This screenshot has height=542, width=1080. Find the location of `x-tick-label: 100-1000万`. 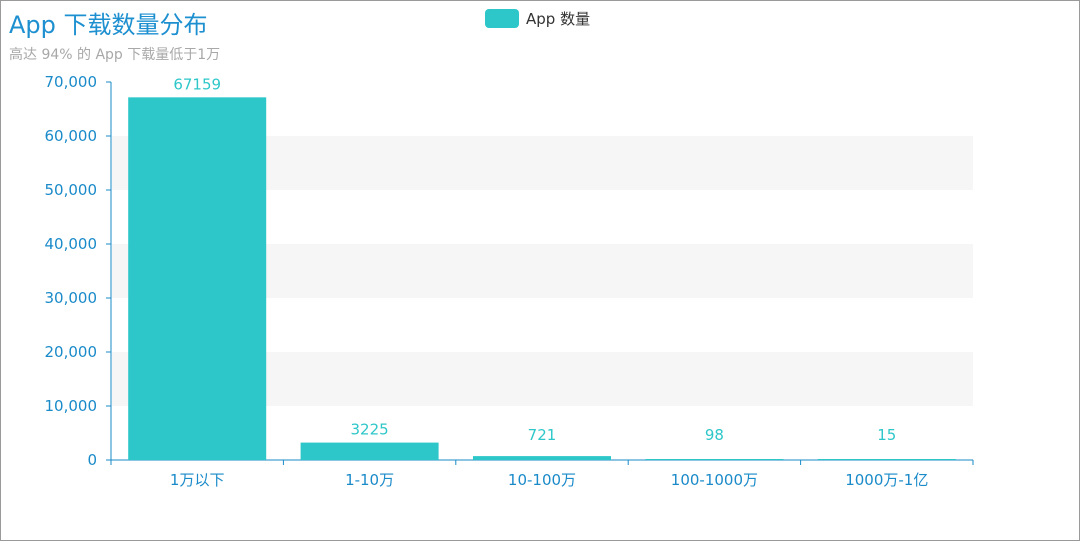

x-tick-label: 100-1000万 is located at coordinates (714, 480).